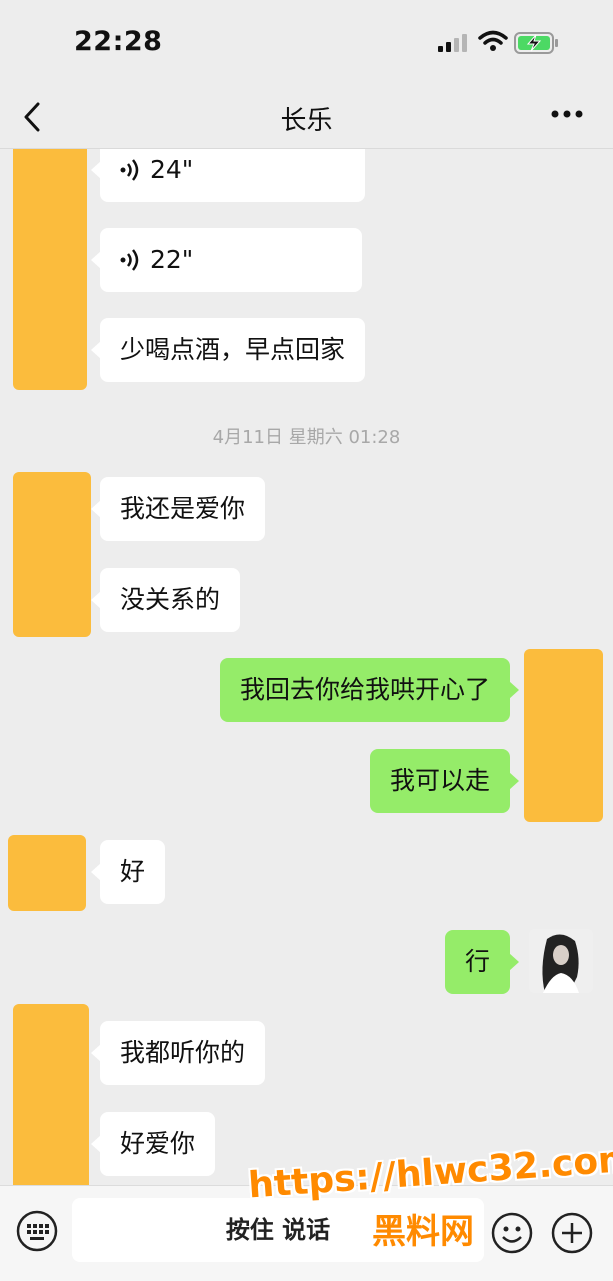 The height and width of the screenshot is (1281, 613). I want to click on battery-charging-icon, so click(536, 43).